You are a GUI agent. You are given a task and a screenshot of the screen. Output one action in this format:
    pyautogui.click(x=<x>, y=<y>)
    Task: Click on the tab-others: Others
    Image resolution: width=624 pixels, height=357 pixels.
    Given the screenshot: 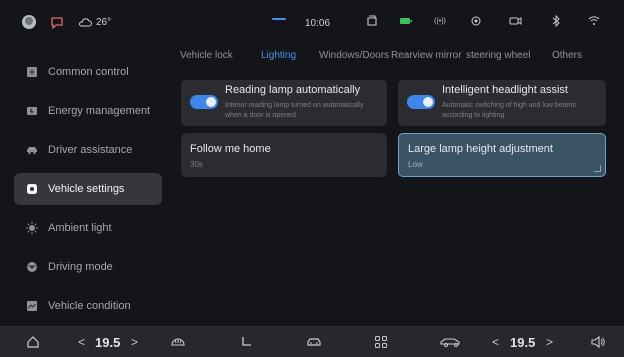 What is the action you would take?
    pyautogui.click(x=567, y=55)
    